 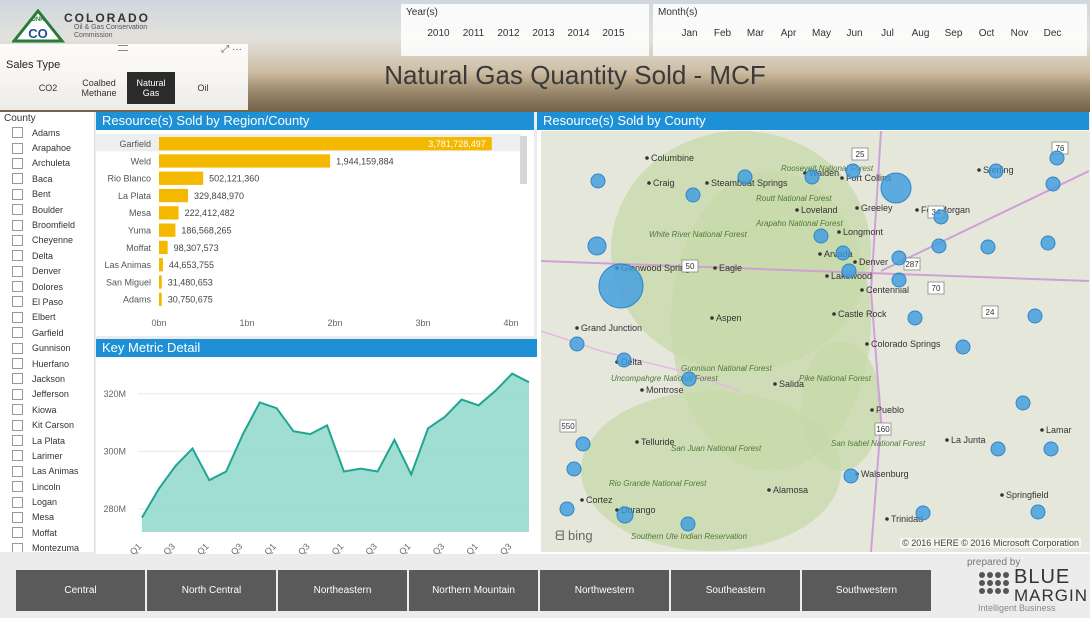 I want to click on area-point-12-Q1, so click(x=277, y=408).